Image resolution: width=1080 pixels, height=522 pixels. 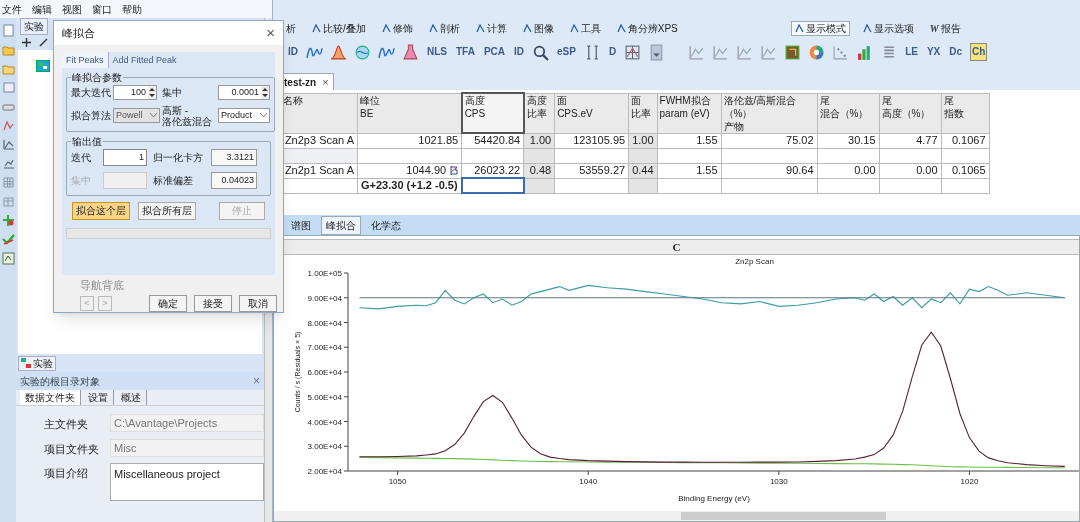 I want to click on peak-icon, so click(x=338, y=52).